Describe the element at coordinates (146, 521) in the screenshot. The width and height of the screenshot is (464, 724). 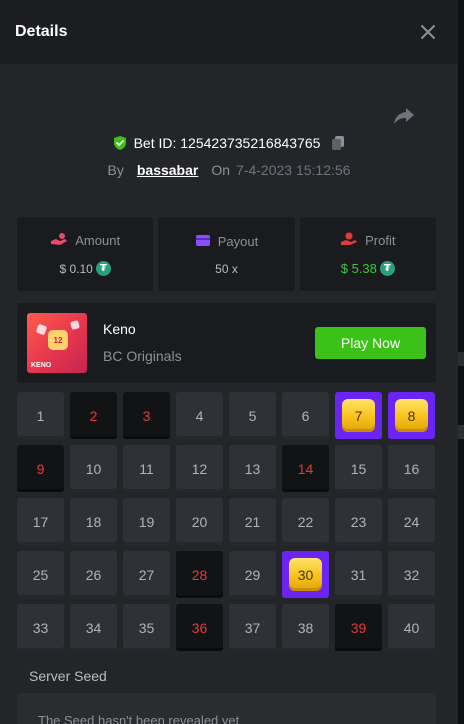
I see `keno-cell-19: 19` at that location.